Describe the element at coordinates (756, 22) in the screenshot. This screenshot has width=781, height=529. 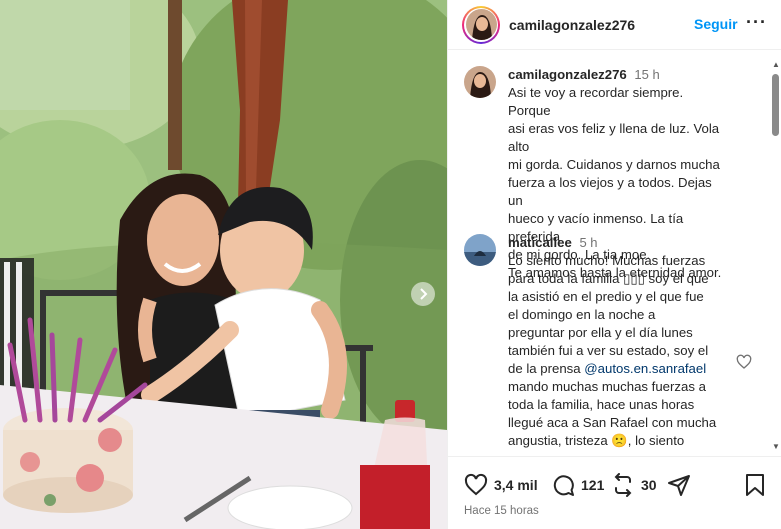
I see `more-options-button: ···` at that location.